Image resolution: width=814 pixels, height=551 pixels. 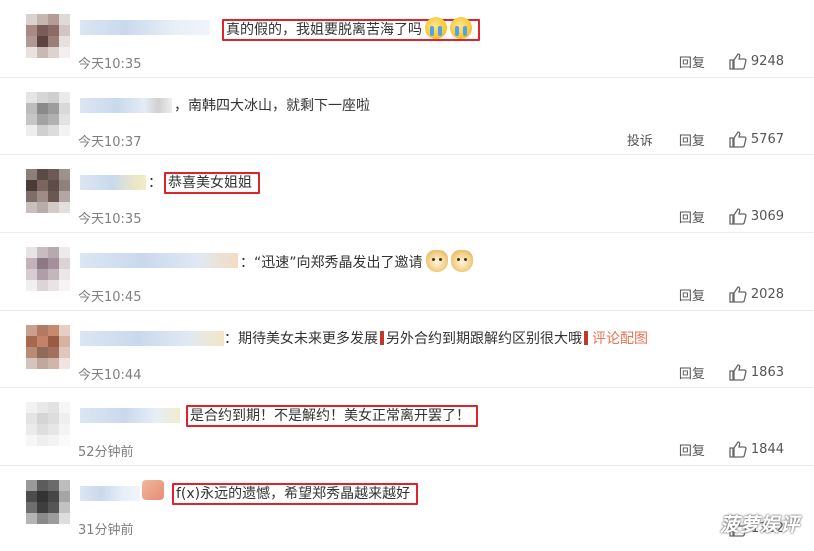 I want to click on highlight-box: 是合约到期！不是解约！美女正常离开罢了！, so click(x=332, y=416).